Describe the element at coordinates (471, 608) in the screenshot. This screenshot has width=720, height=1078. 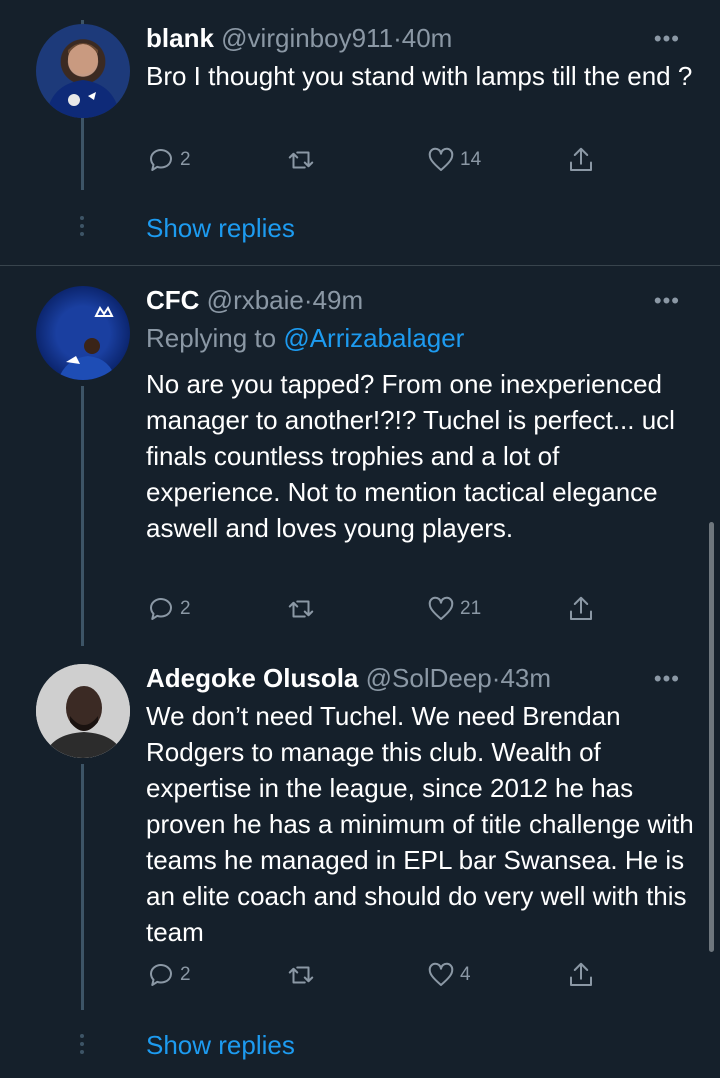
I see `like-count: 21` at that location.